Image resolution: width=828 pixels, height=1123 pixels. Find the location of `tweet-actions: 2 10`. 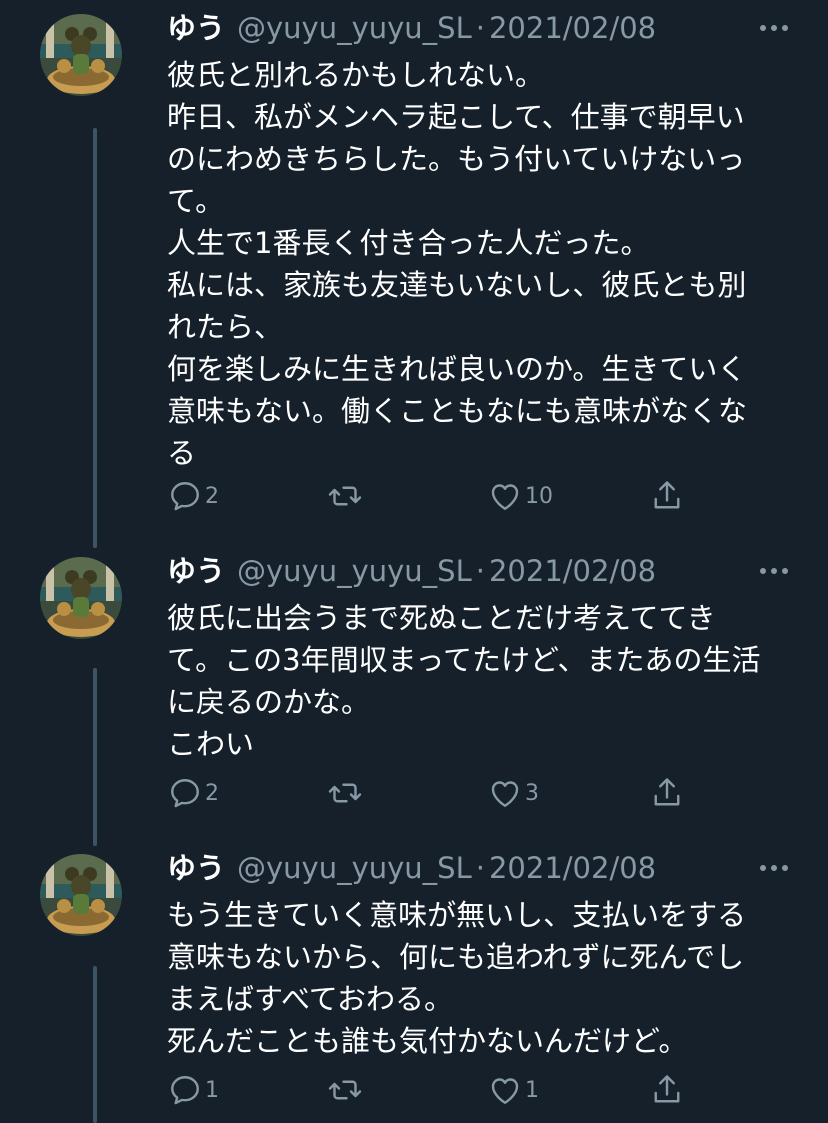

tweet-actions: 2 10 is located at coordinates (480, 496).